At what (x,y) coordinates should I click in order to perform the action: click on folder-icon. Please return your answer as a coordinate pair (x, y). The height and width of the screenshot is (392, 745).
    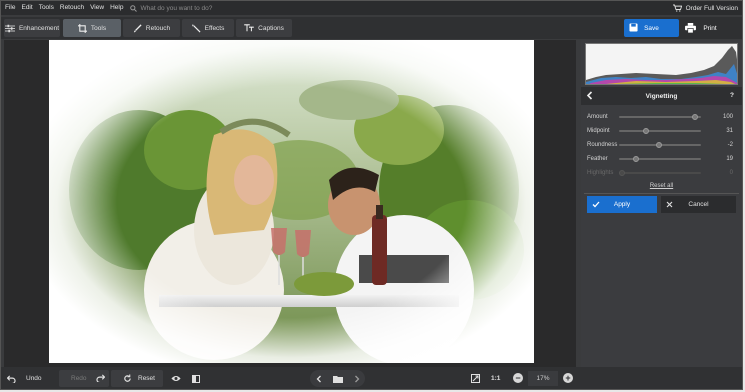
    Looking at the image, I should click on (337, 379).